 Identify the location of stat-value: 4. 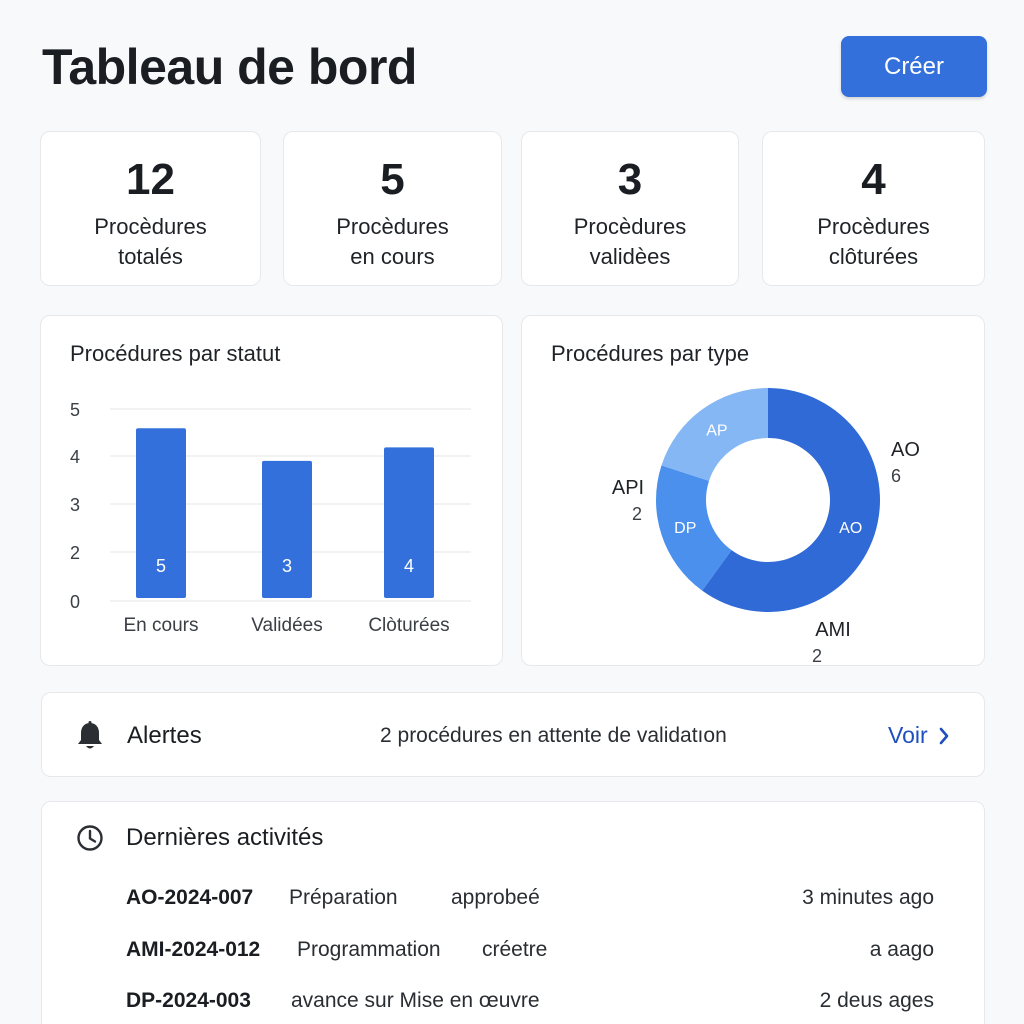
(873, 179).